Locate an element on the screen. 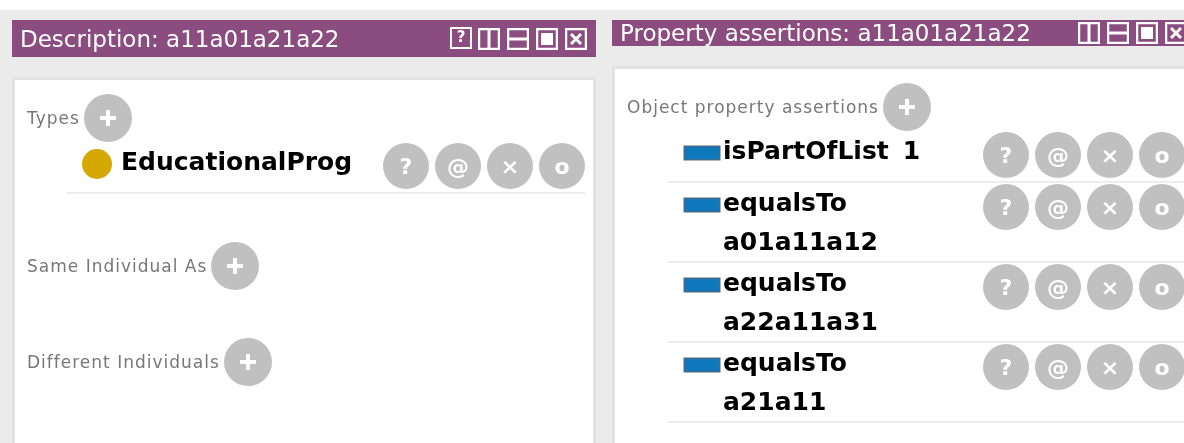 The height and width of the screenshot is (443, 1184). class-name: EducationalProg is located at coordinates (237, 161).